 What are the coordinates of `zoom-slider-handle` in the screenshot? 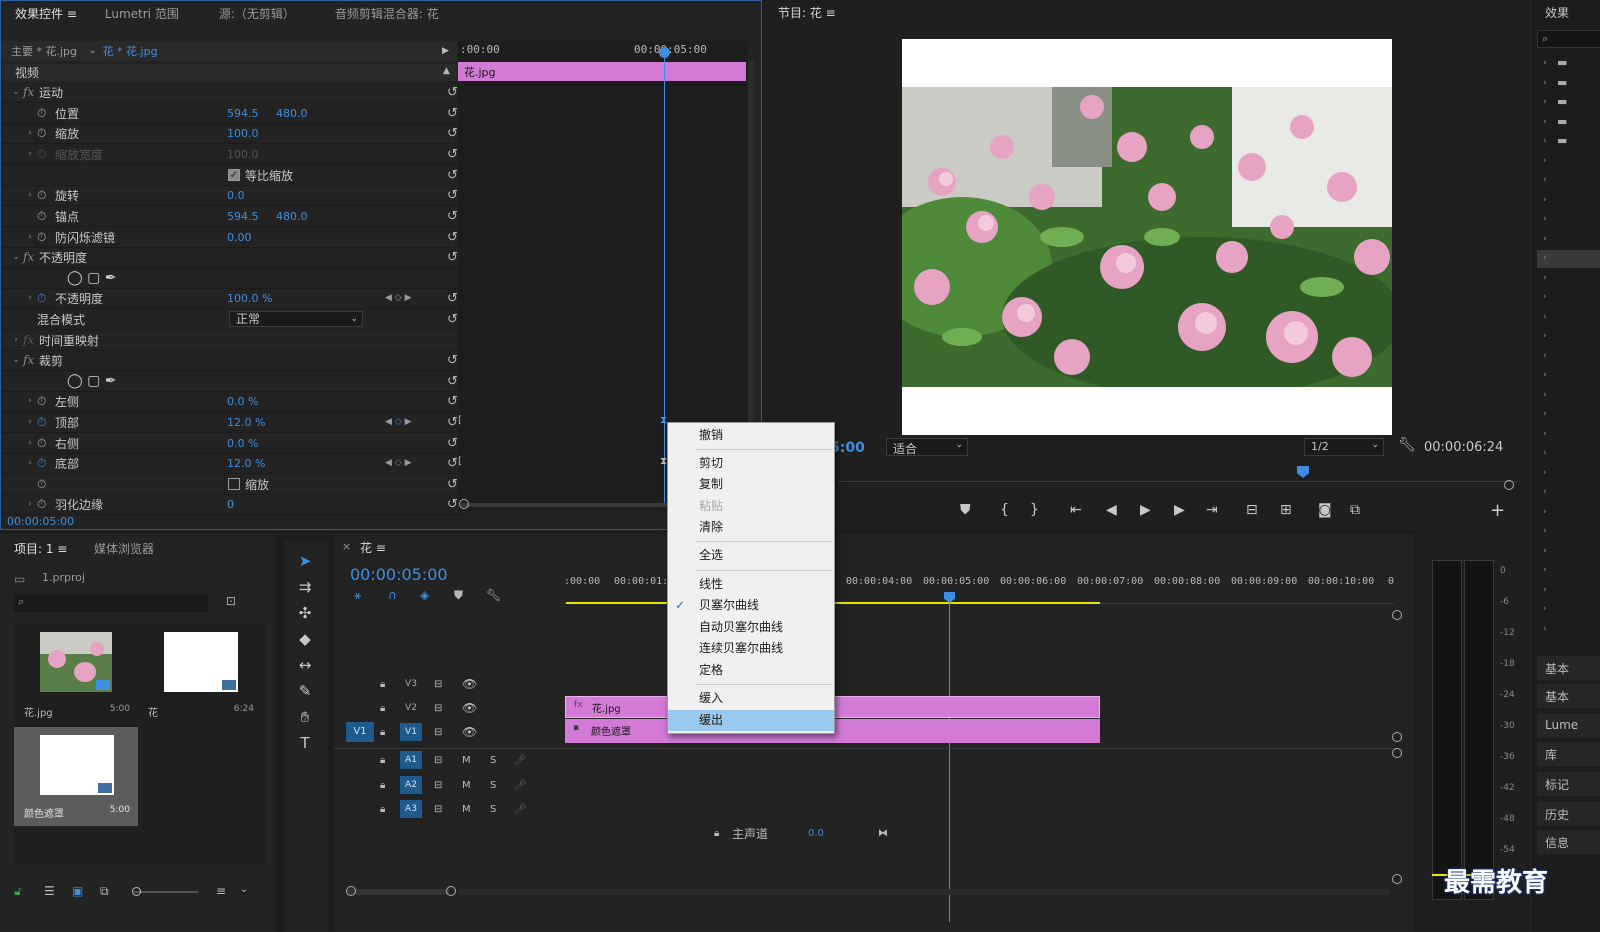 It's located at (136, 891).